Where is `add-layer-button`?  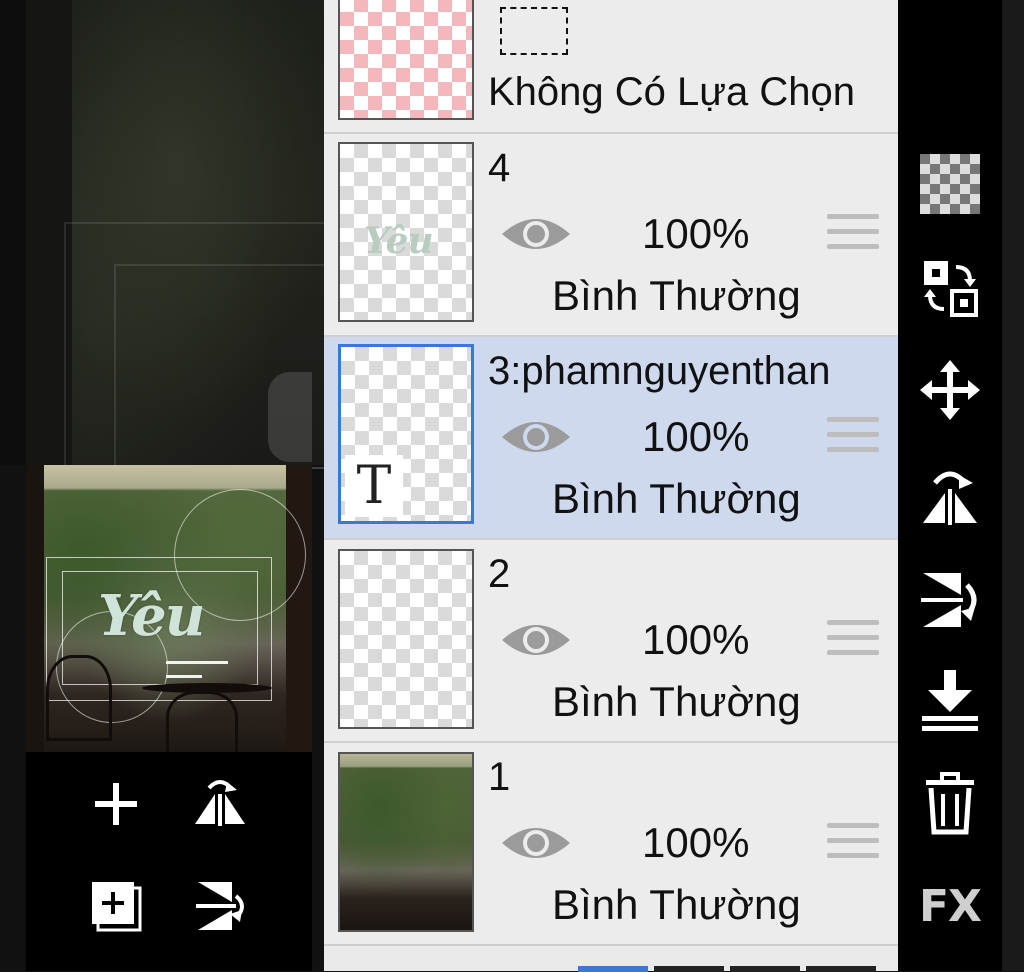 add-layer-button is located at coordinates (116, 804).